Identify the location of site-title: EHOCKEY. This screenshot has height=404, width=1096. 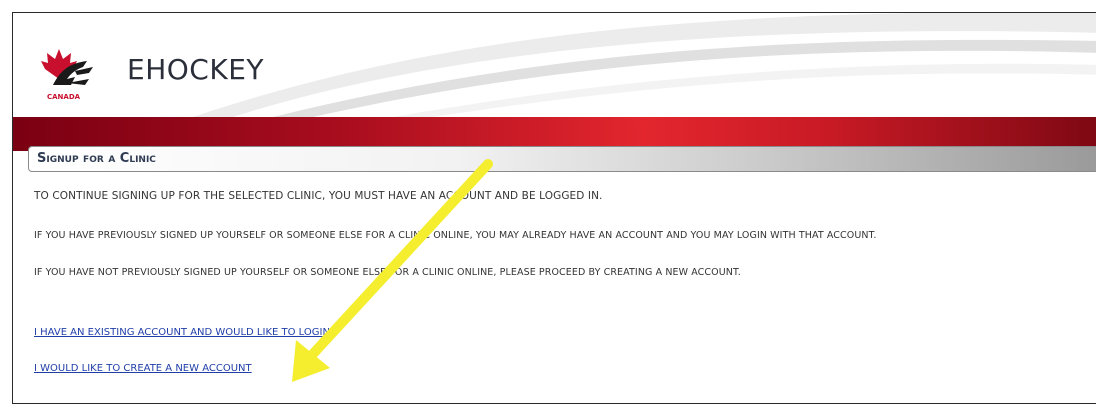
(195, 69).